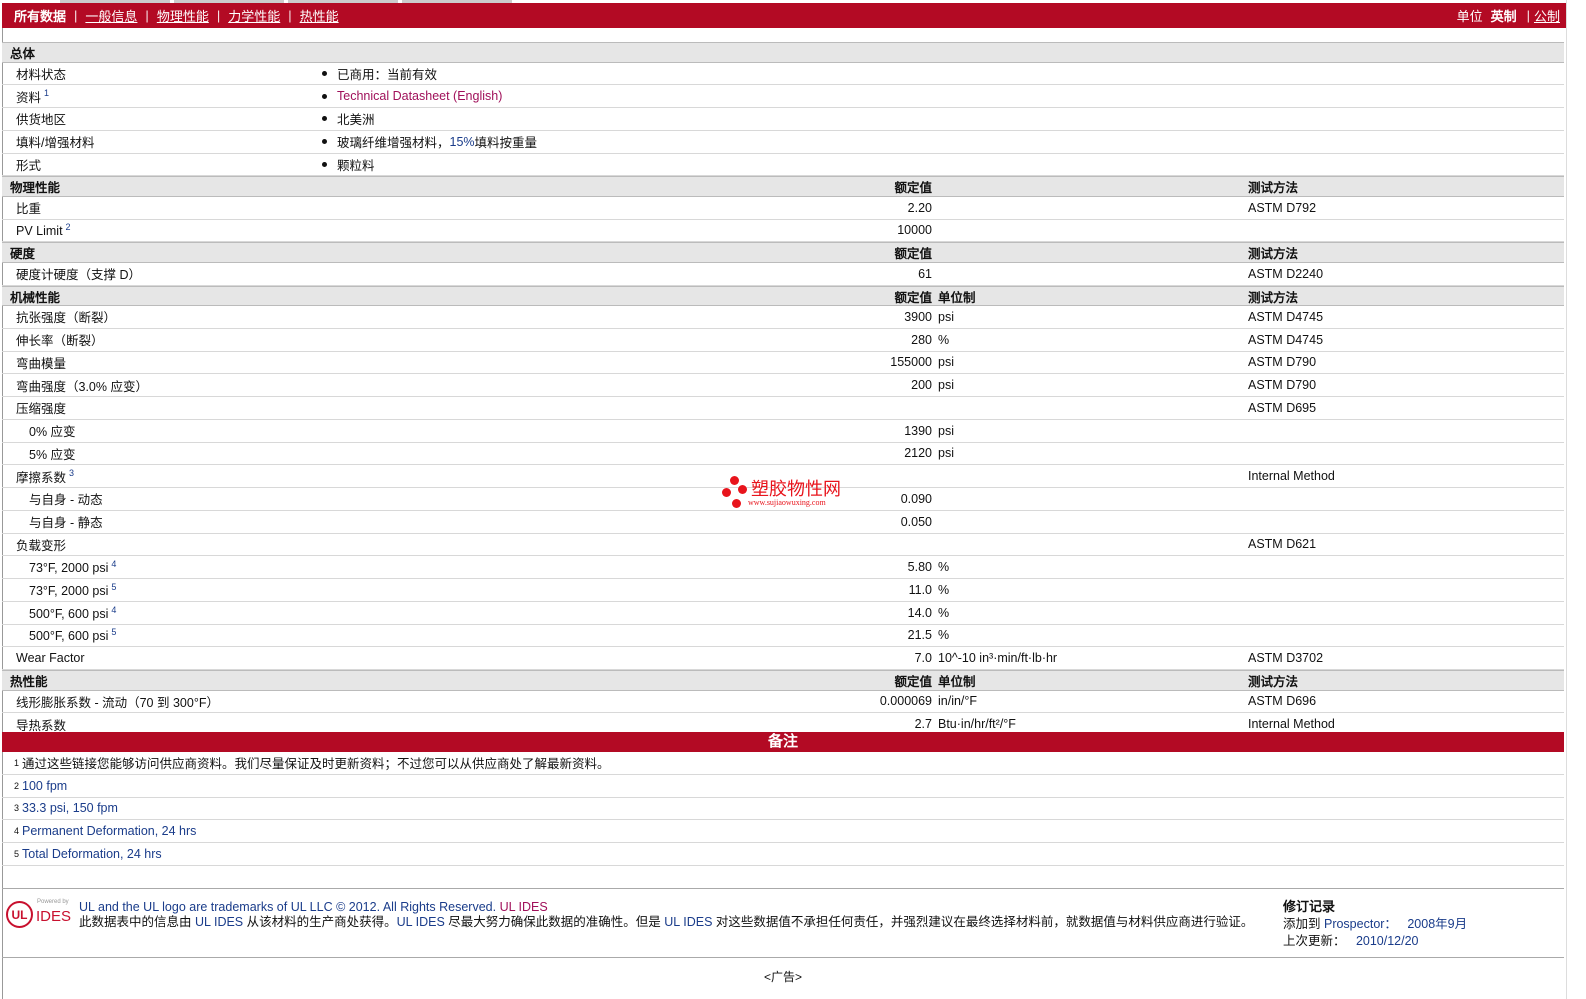  What do you see at coordinates (162, 613) in the screenshot?
I see `property-label: 500°F, 600 psi 4` at bounding box center [162, 613].